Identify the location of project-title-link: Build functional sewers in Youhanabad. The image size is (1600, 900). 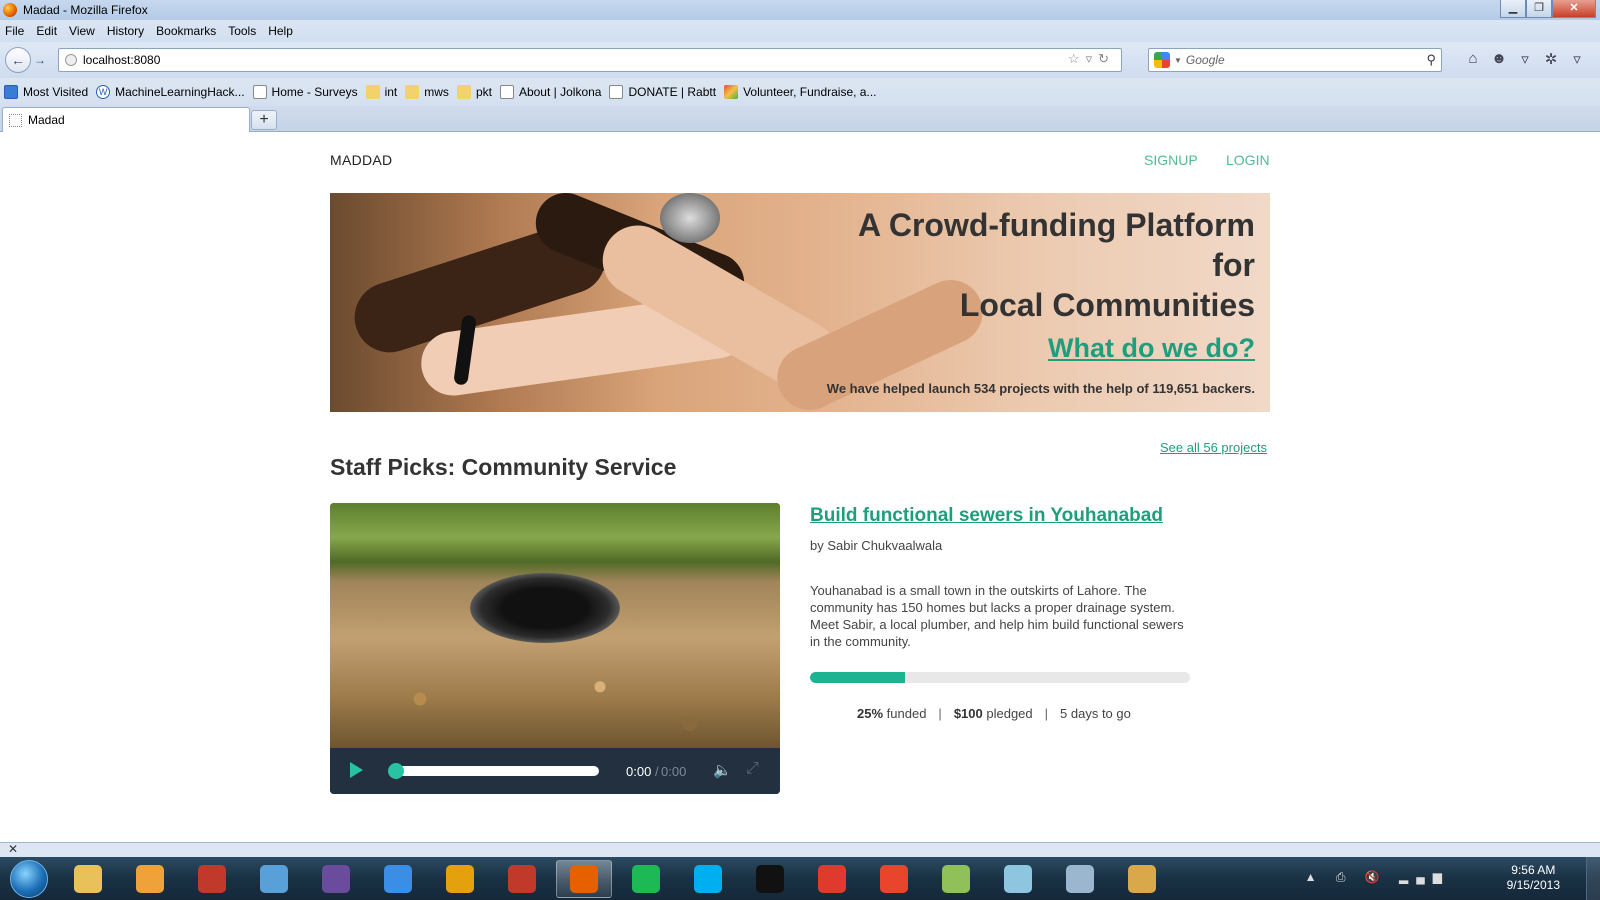
(986, 516).